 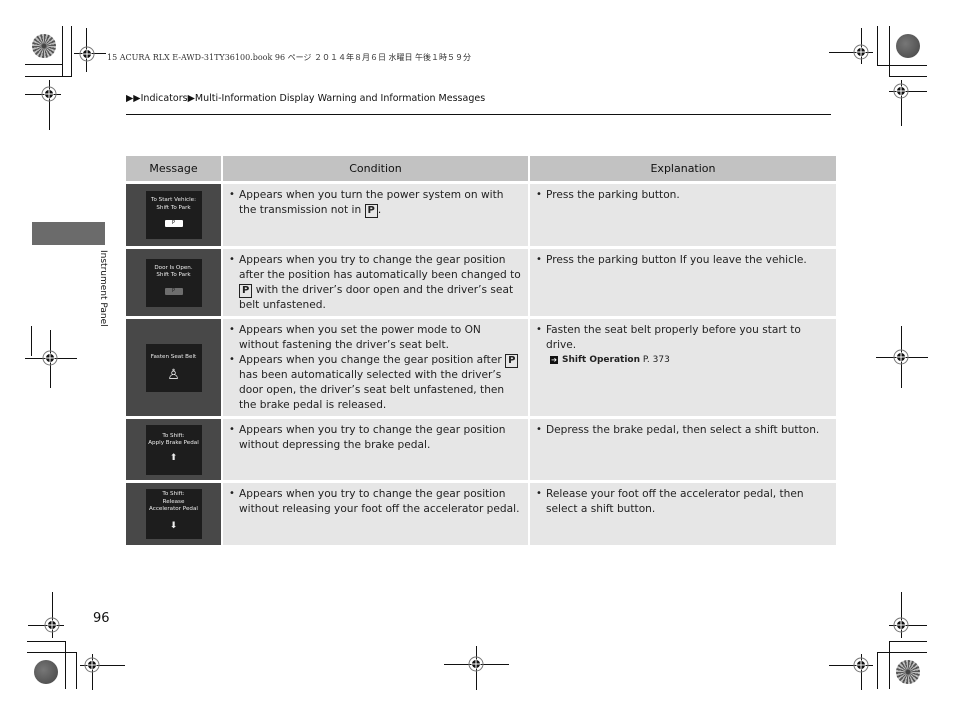 What do you see at coordinates (683, 195) in the screenshot?
I see `explanation-item: Press the parking button.` at bounding box center [683, 195].